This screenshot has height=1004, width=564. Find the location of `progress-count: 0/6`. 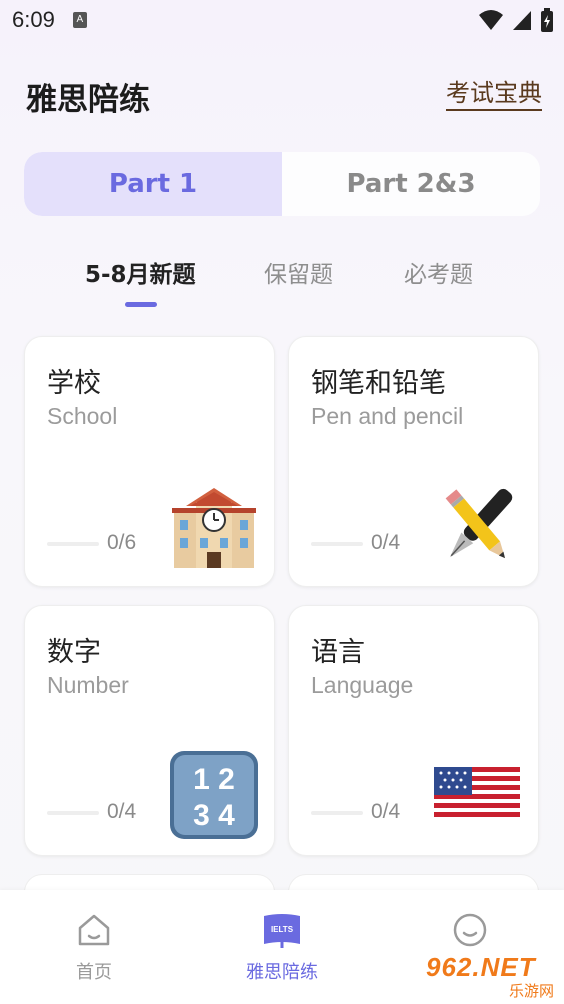

progress-count: 0/6 is located at coordinates (122, 542).